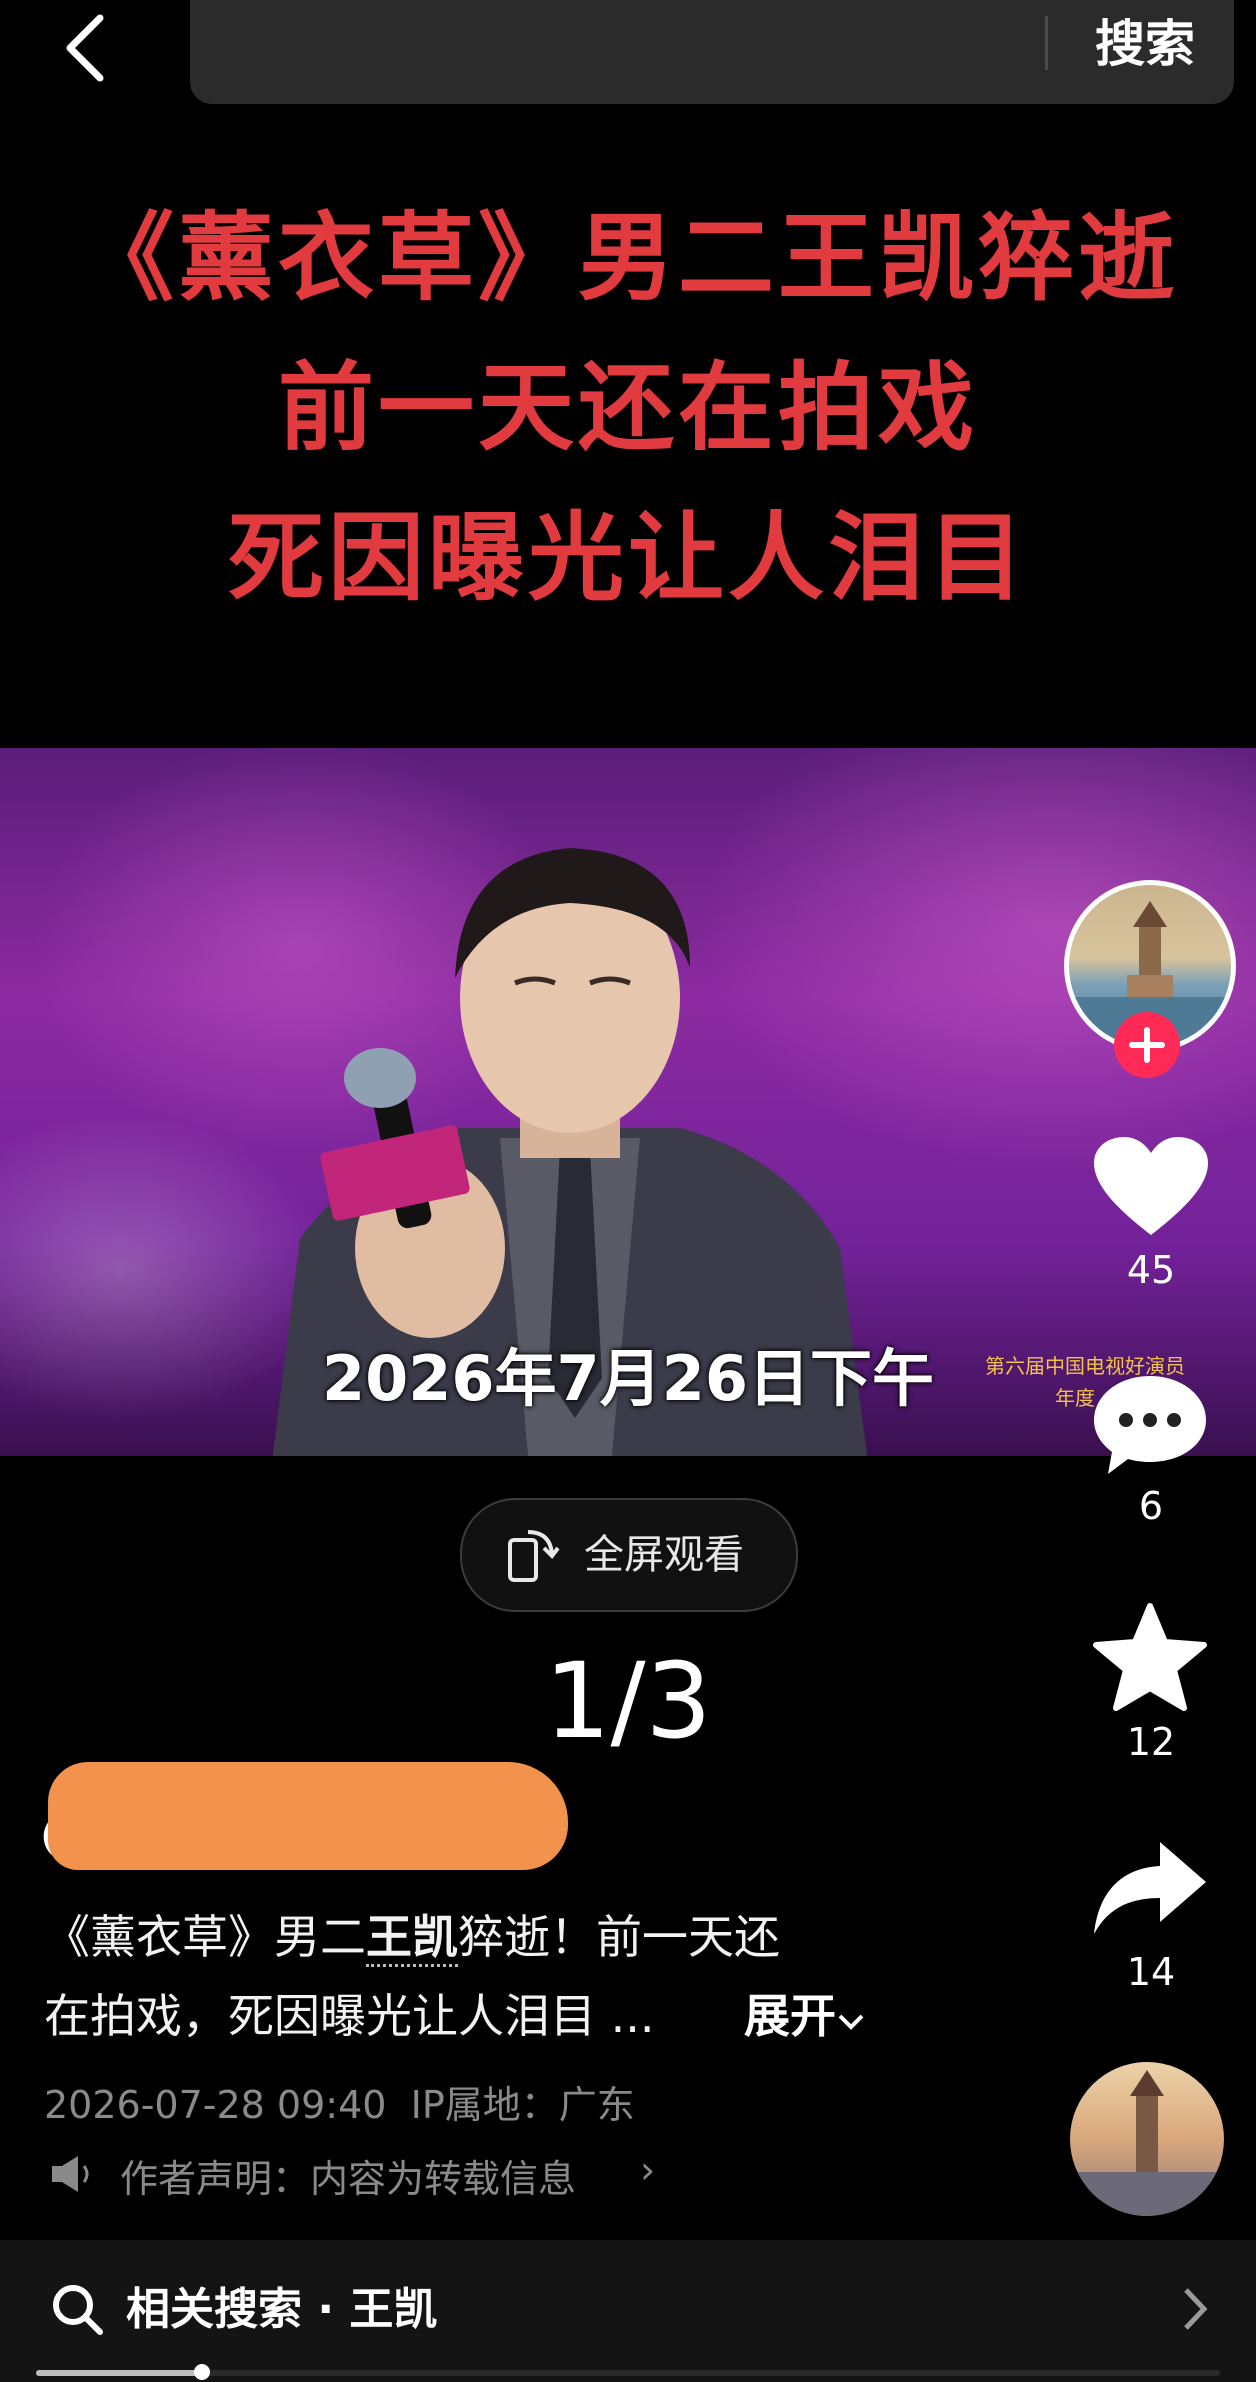  Describe the element at coordinates (281, 2310) in the screenshot. I see `related-search-label: 相关搜索 · 王凯` at that location.